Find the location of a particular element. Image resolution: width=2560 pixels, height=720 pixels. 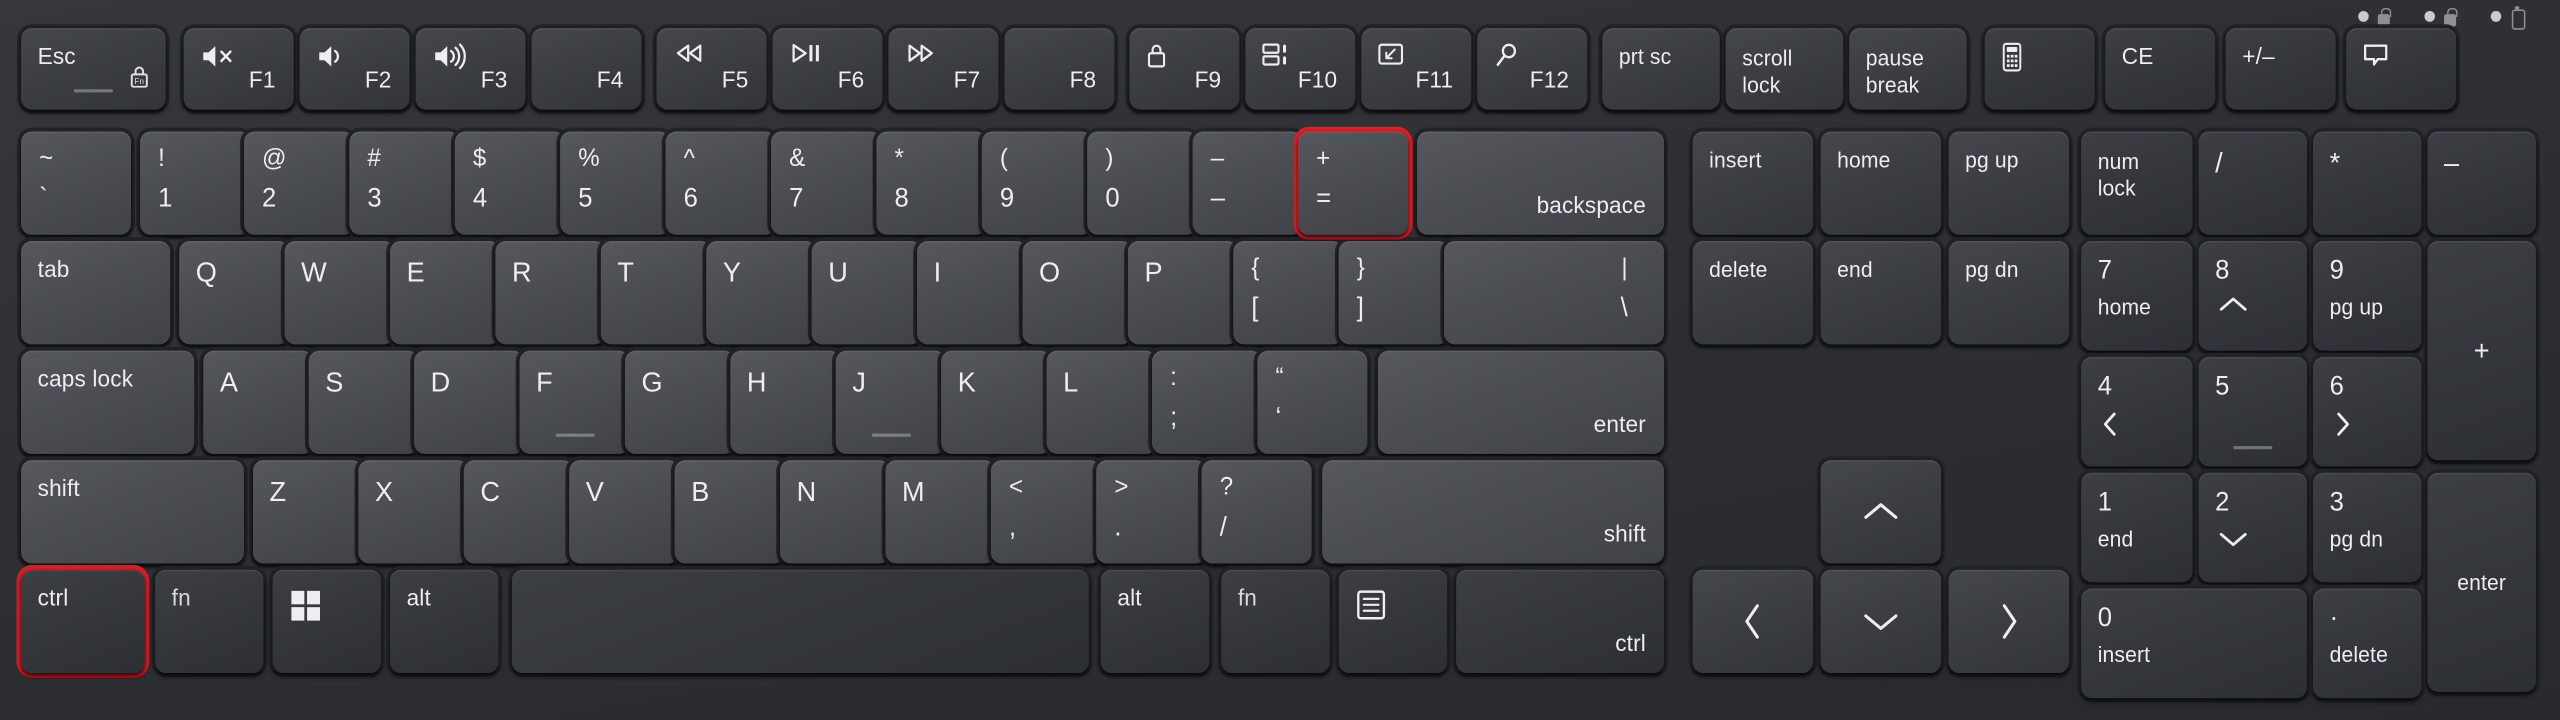

key-x: X is located at coordinates (413, 512).